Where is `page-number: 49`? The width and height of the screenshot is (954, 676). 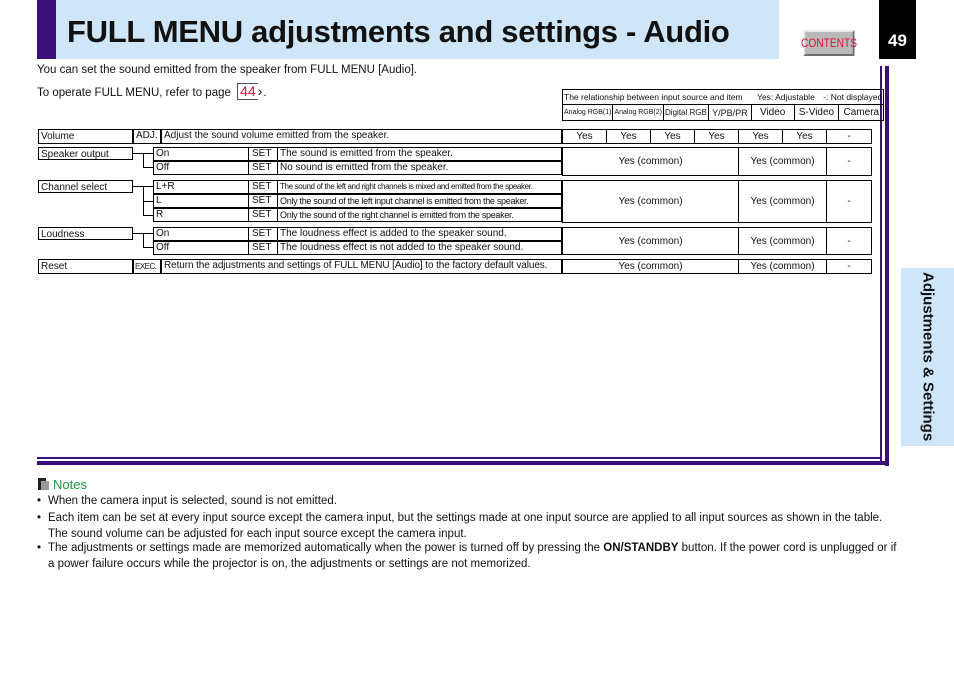
page-number: 49 is located at coordinates (897, 29).